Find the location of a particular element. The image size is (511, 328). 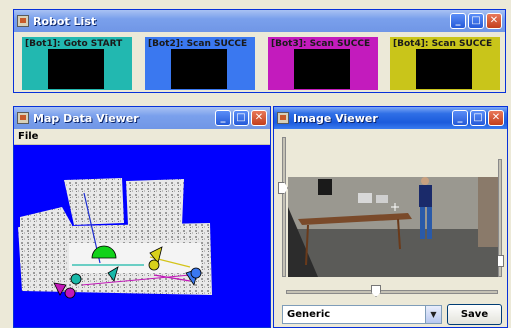

map-viewer-titlebar: Map Data Viewer _ □ ✕ is located at coordinates (142, 118).